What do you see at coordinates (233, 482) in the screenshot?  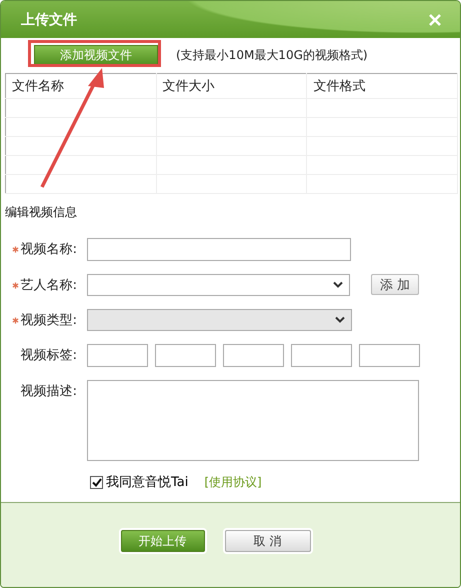 I see `terms-link: [使用协议]` at bounding box center [233, 482].